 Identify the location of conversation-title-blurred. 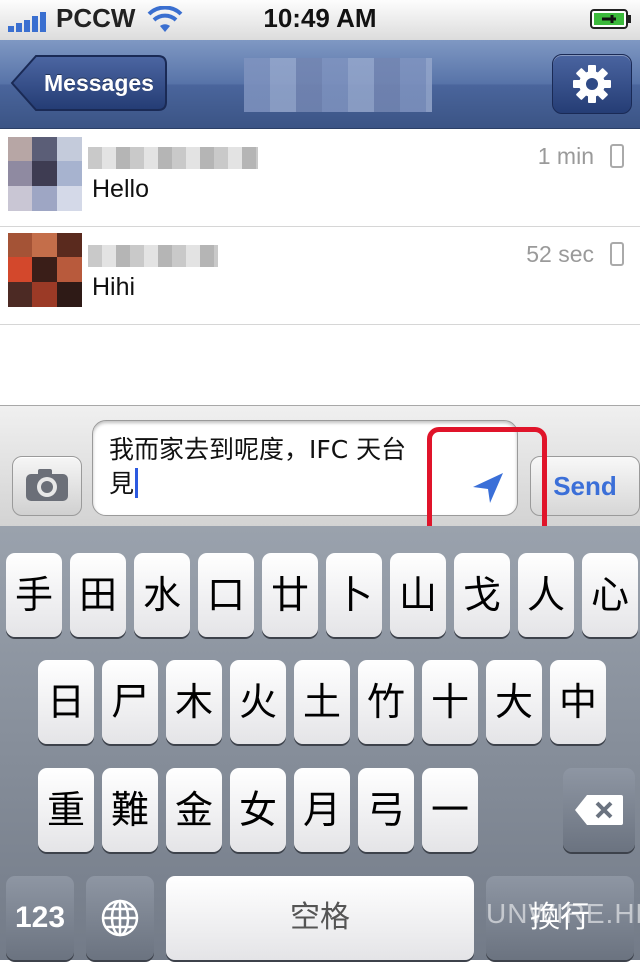
(338, 85).